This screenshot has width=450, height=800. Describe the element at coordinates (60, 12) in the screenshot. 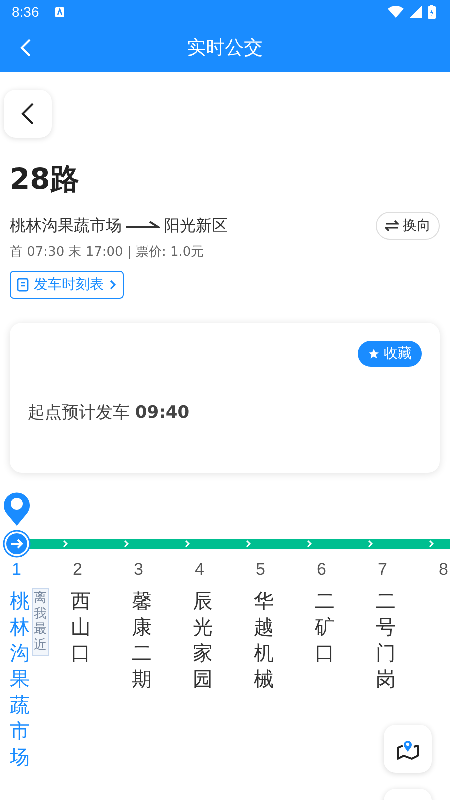

I see `notification-icon` at that location.